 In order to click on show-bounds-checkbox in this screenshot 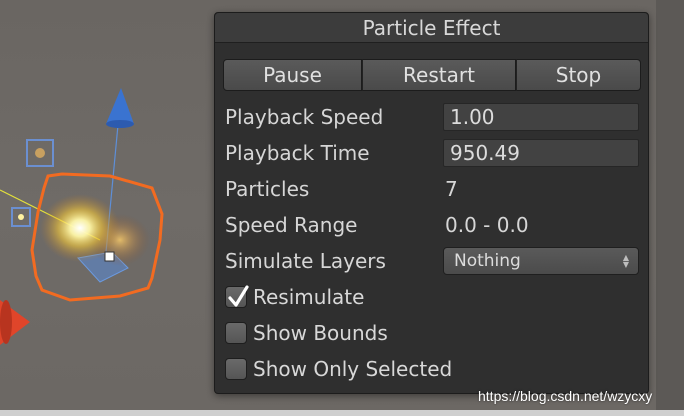, I will do `click(236, 333)`.